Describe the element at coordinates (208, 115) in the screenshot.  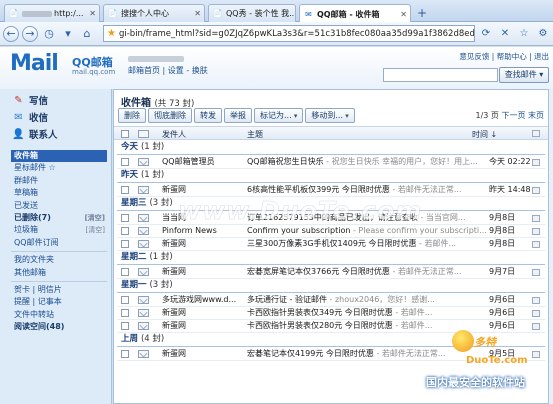
I see `forward-button: 转发` at that location.